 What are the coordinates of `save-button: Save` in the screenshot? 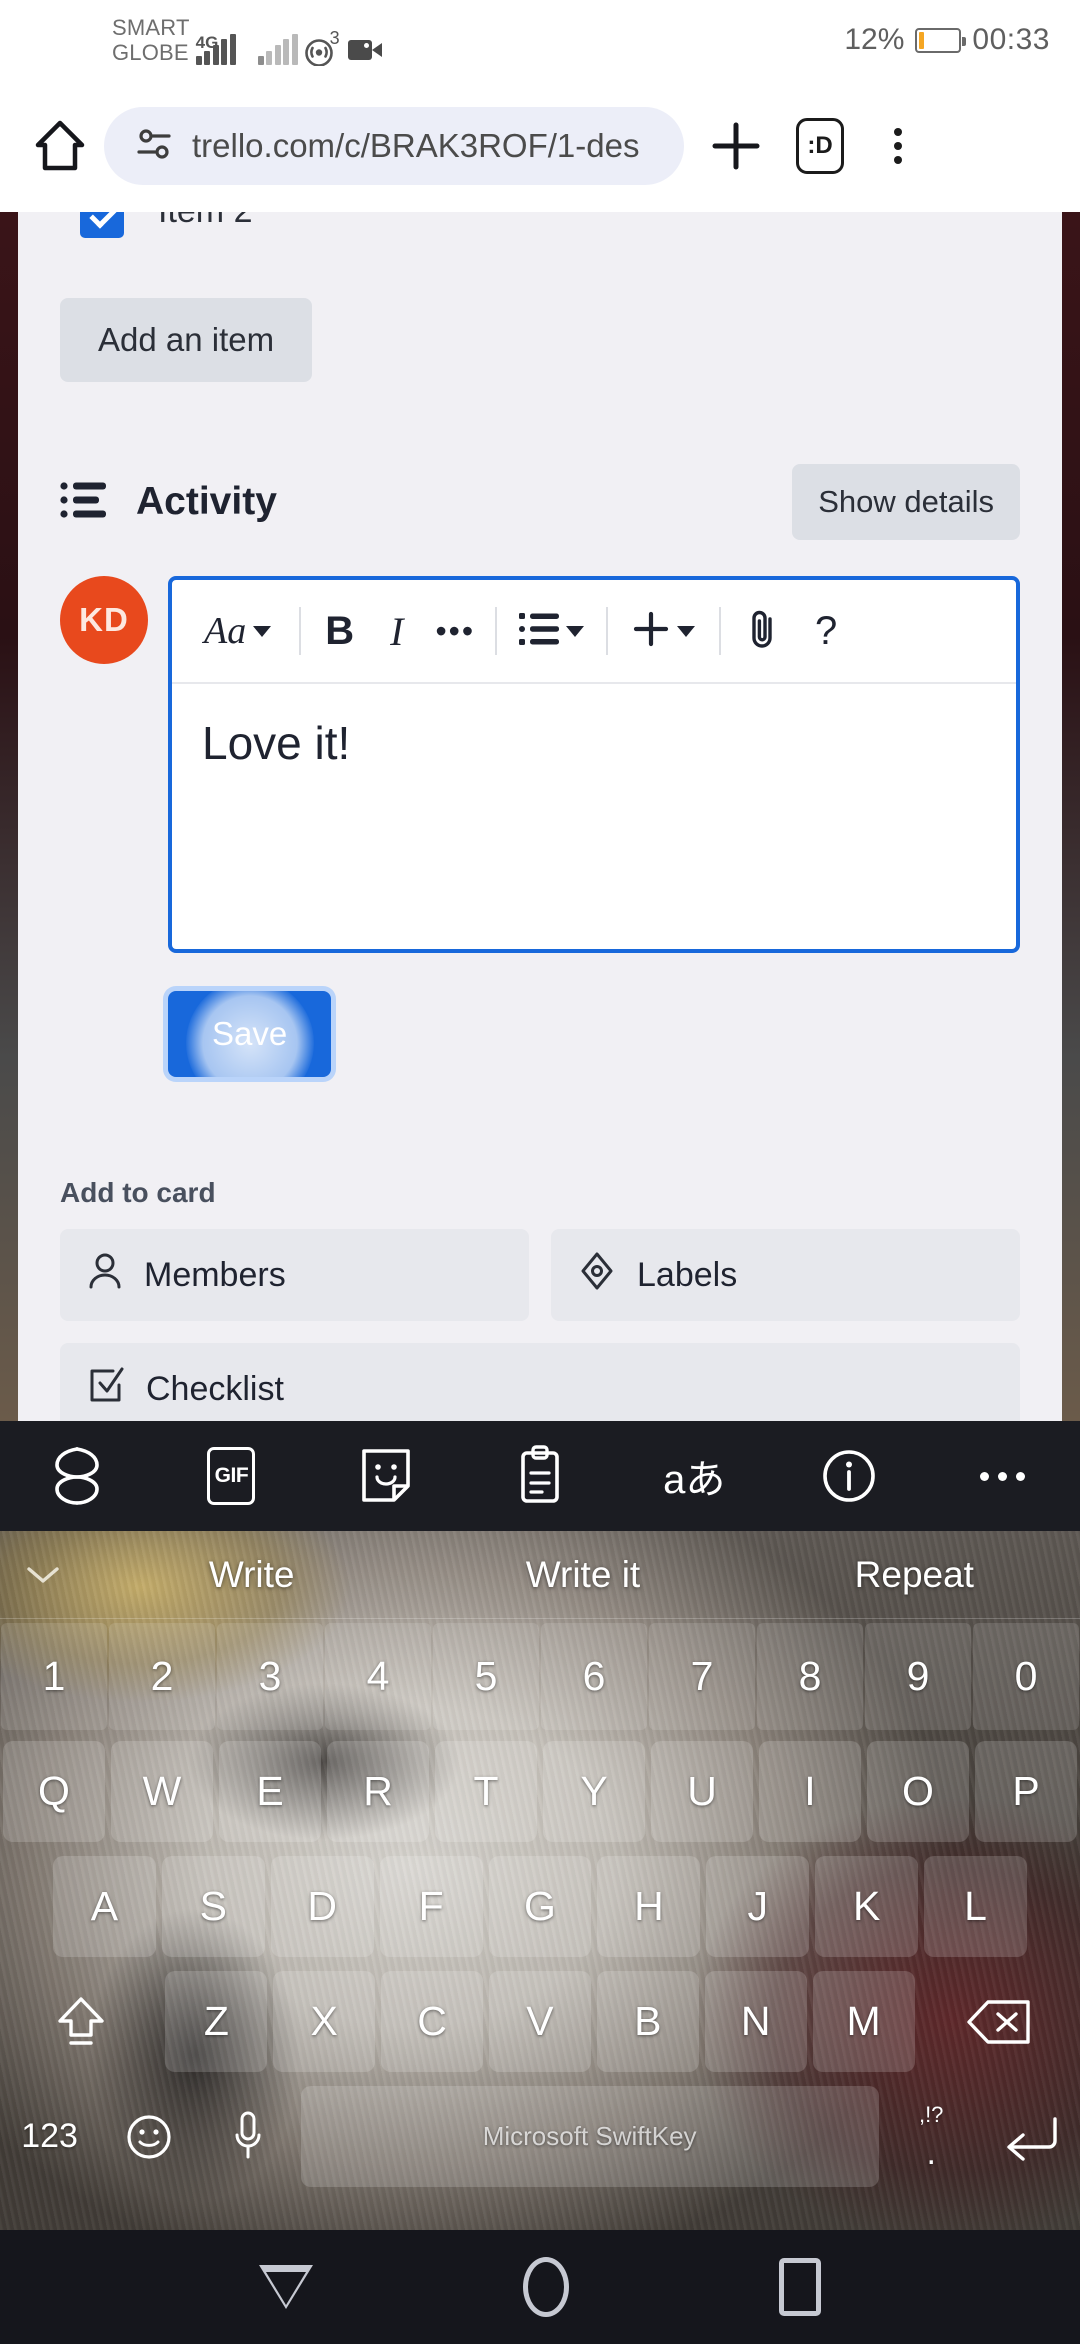 It's located at (250, 1034).